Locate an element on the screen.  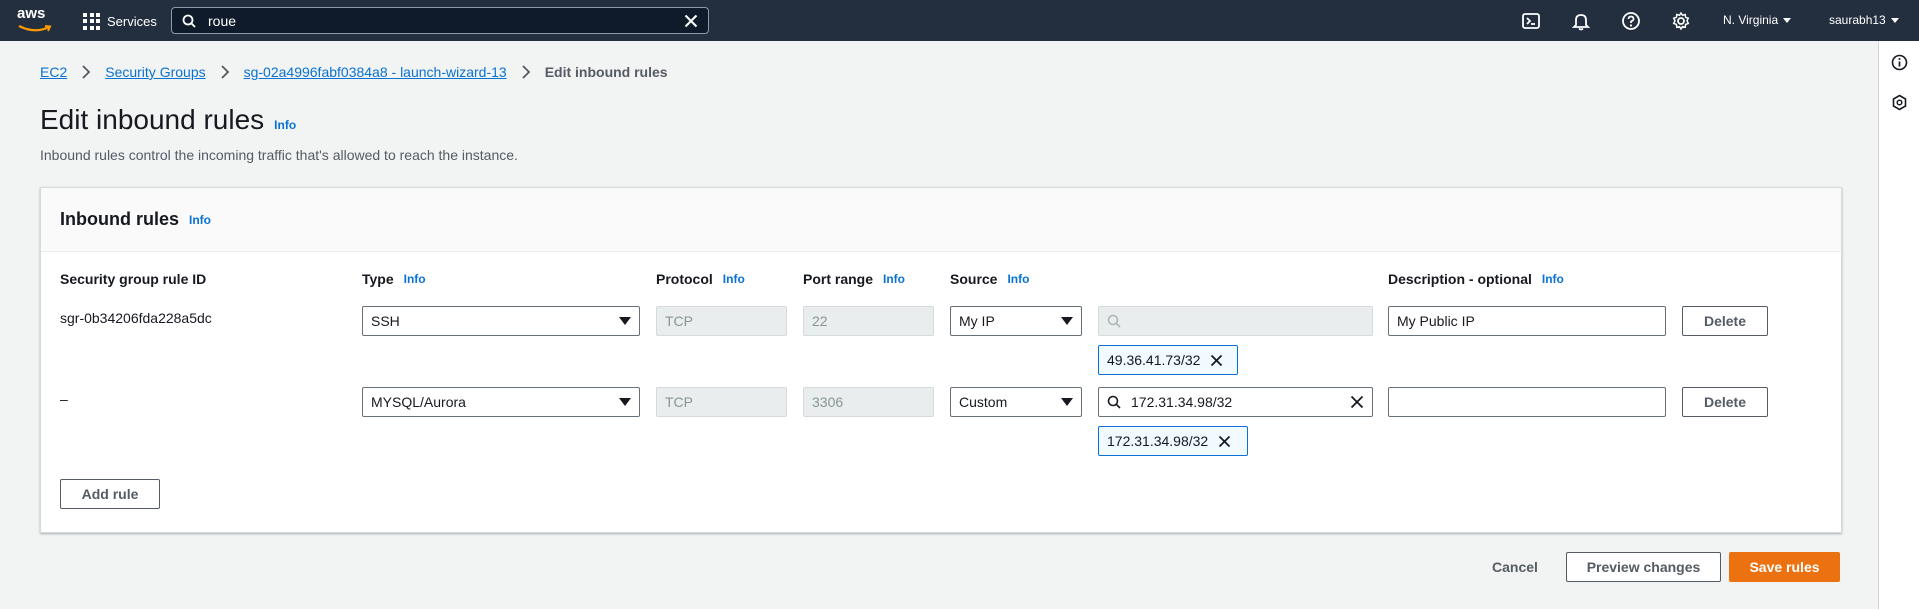
type-select-value: MYSQL/Aurora is located at coordinates (418, 402).